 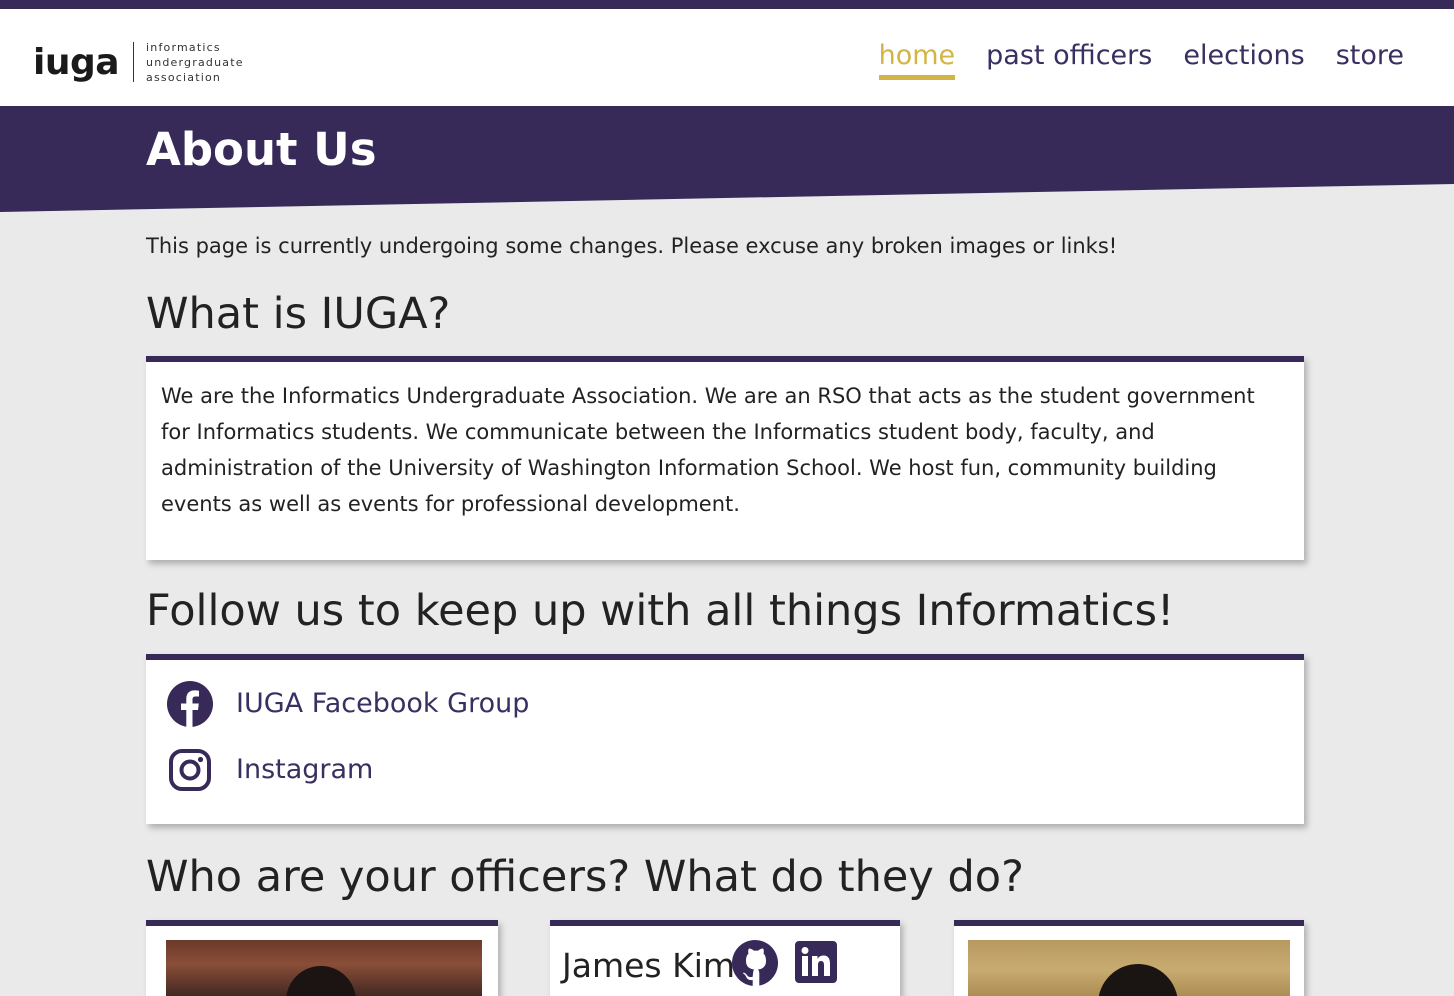 I want to click on logo-subtitle: informatics undergraduate association, so click(x=195, y=62).